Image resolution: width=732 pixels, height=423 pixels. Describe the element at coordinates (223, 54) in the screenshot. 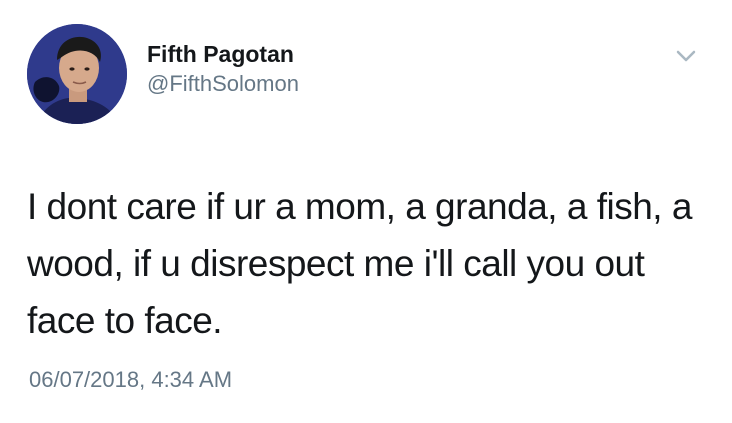

I see `author-display-name: Fifth Pagotan` at that location.